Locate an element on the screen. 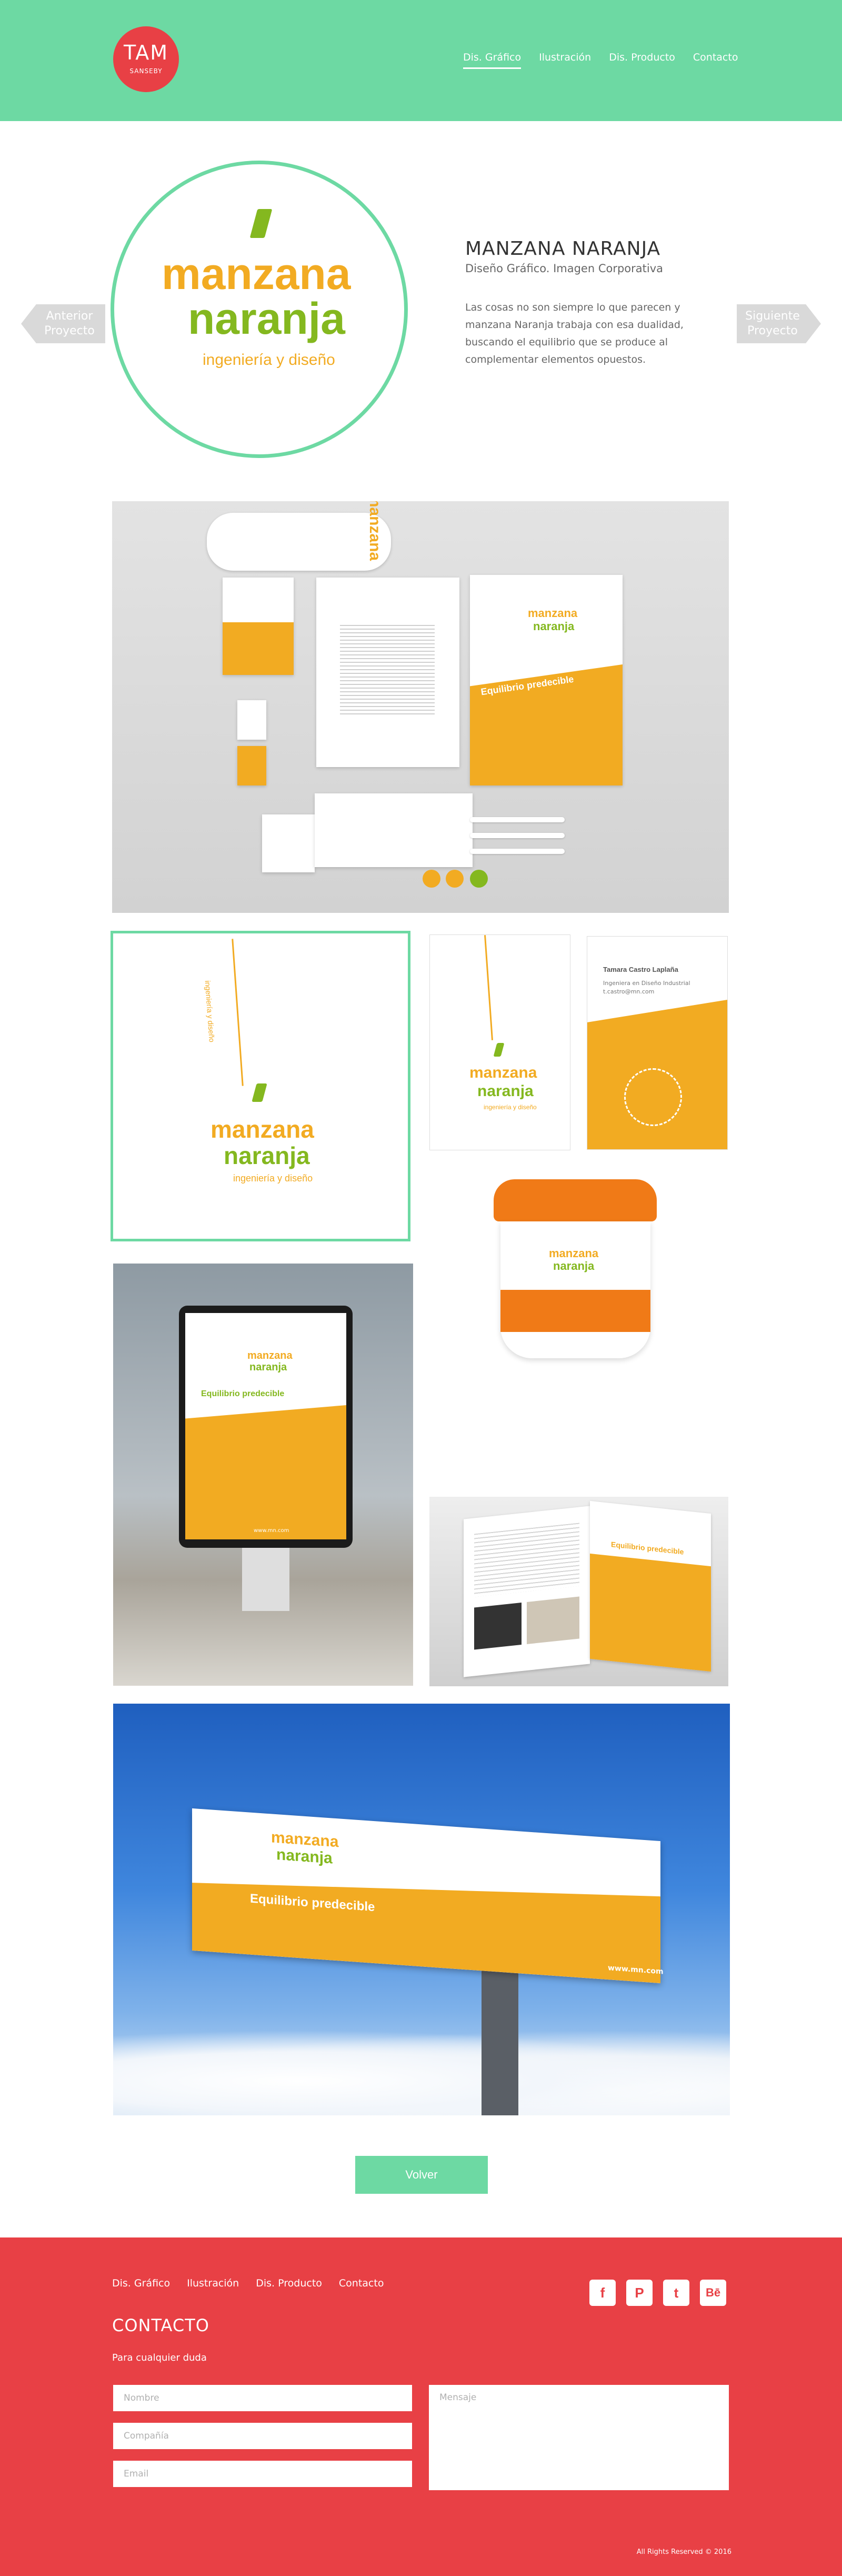  facebook-icon: f is located at coordinates (602, 2293).